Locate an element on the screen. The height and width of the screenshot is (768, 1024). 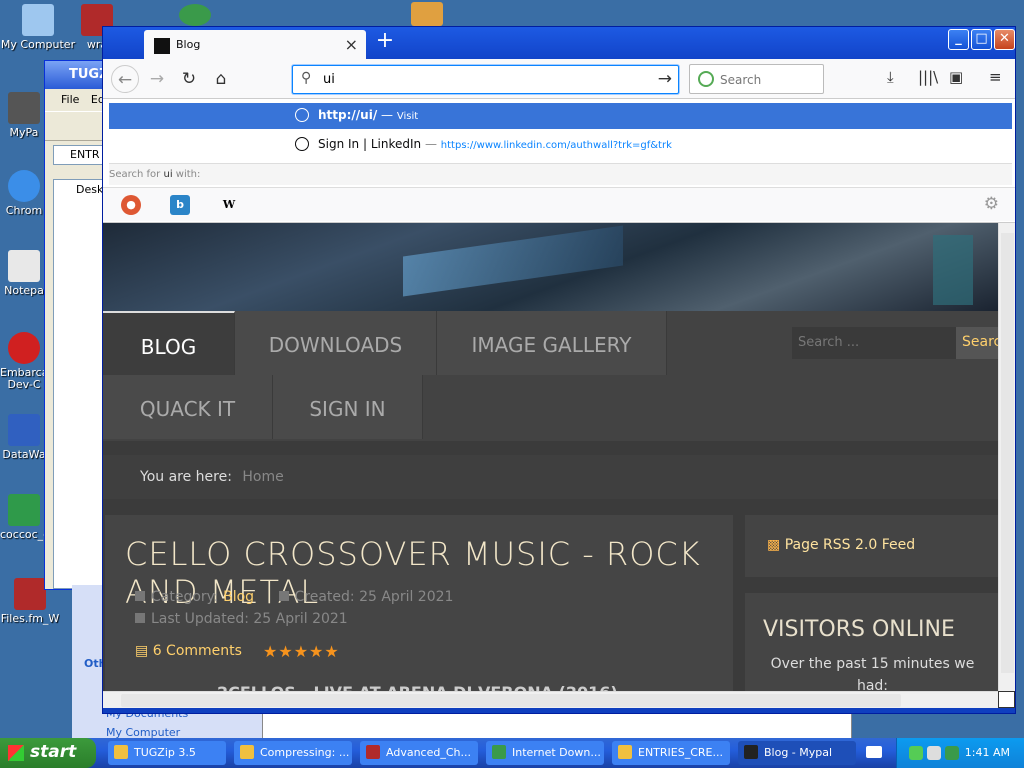
search-for-label: Search for ui with: is located at coordinates (560, 174).